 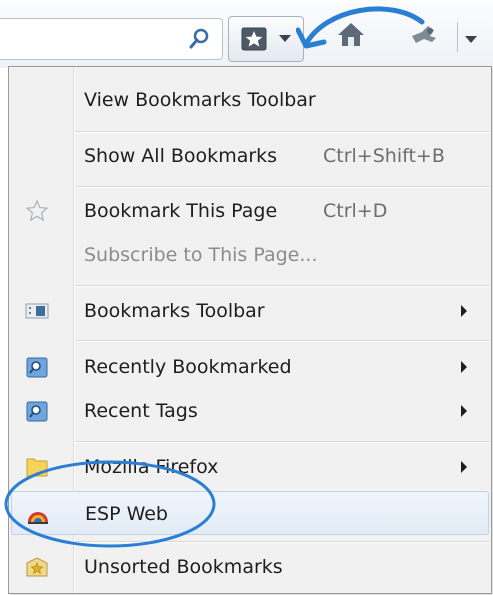 I want to click on star-outline-icon, so click(x=37, y=210).